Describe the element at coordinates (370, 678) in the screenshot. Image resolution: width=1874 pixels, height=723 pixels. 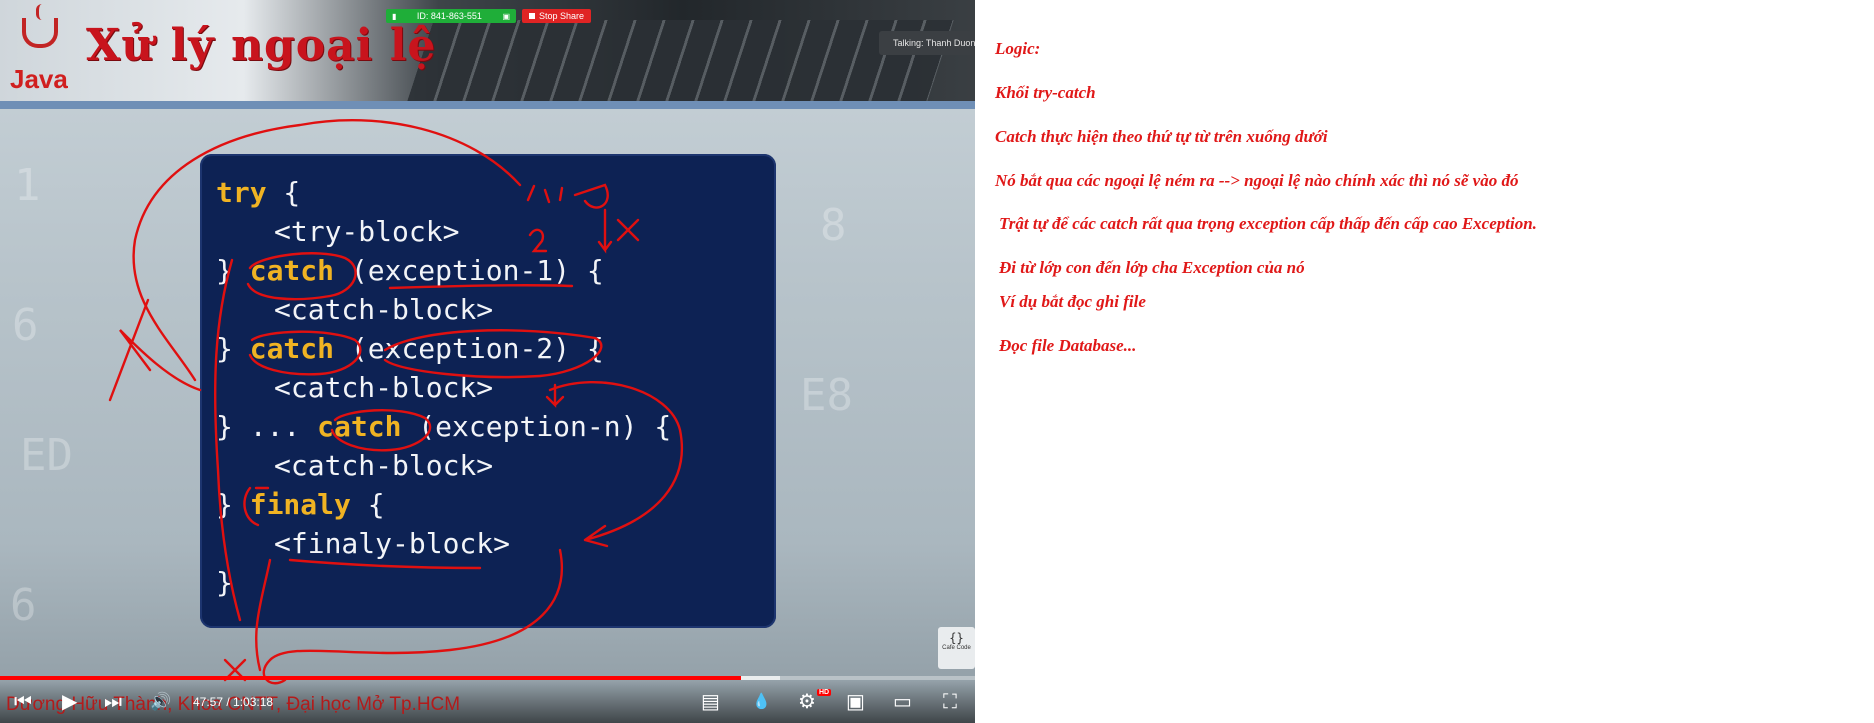
I see `progress-played` at that location.